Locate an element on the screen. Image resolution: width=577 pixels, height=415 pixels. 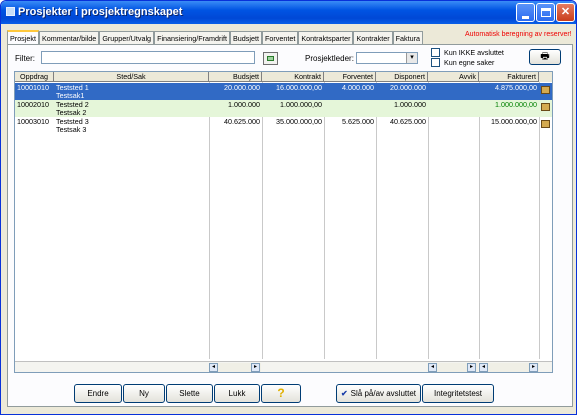
col-avvik: Avvik is located at coordinates (453, 77).